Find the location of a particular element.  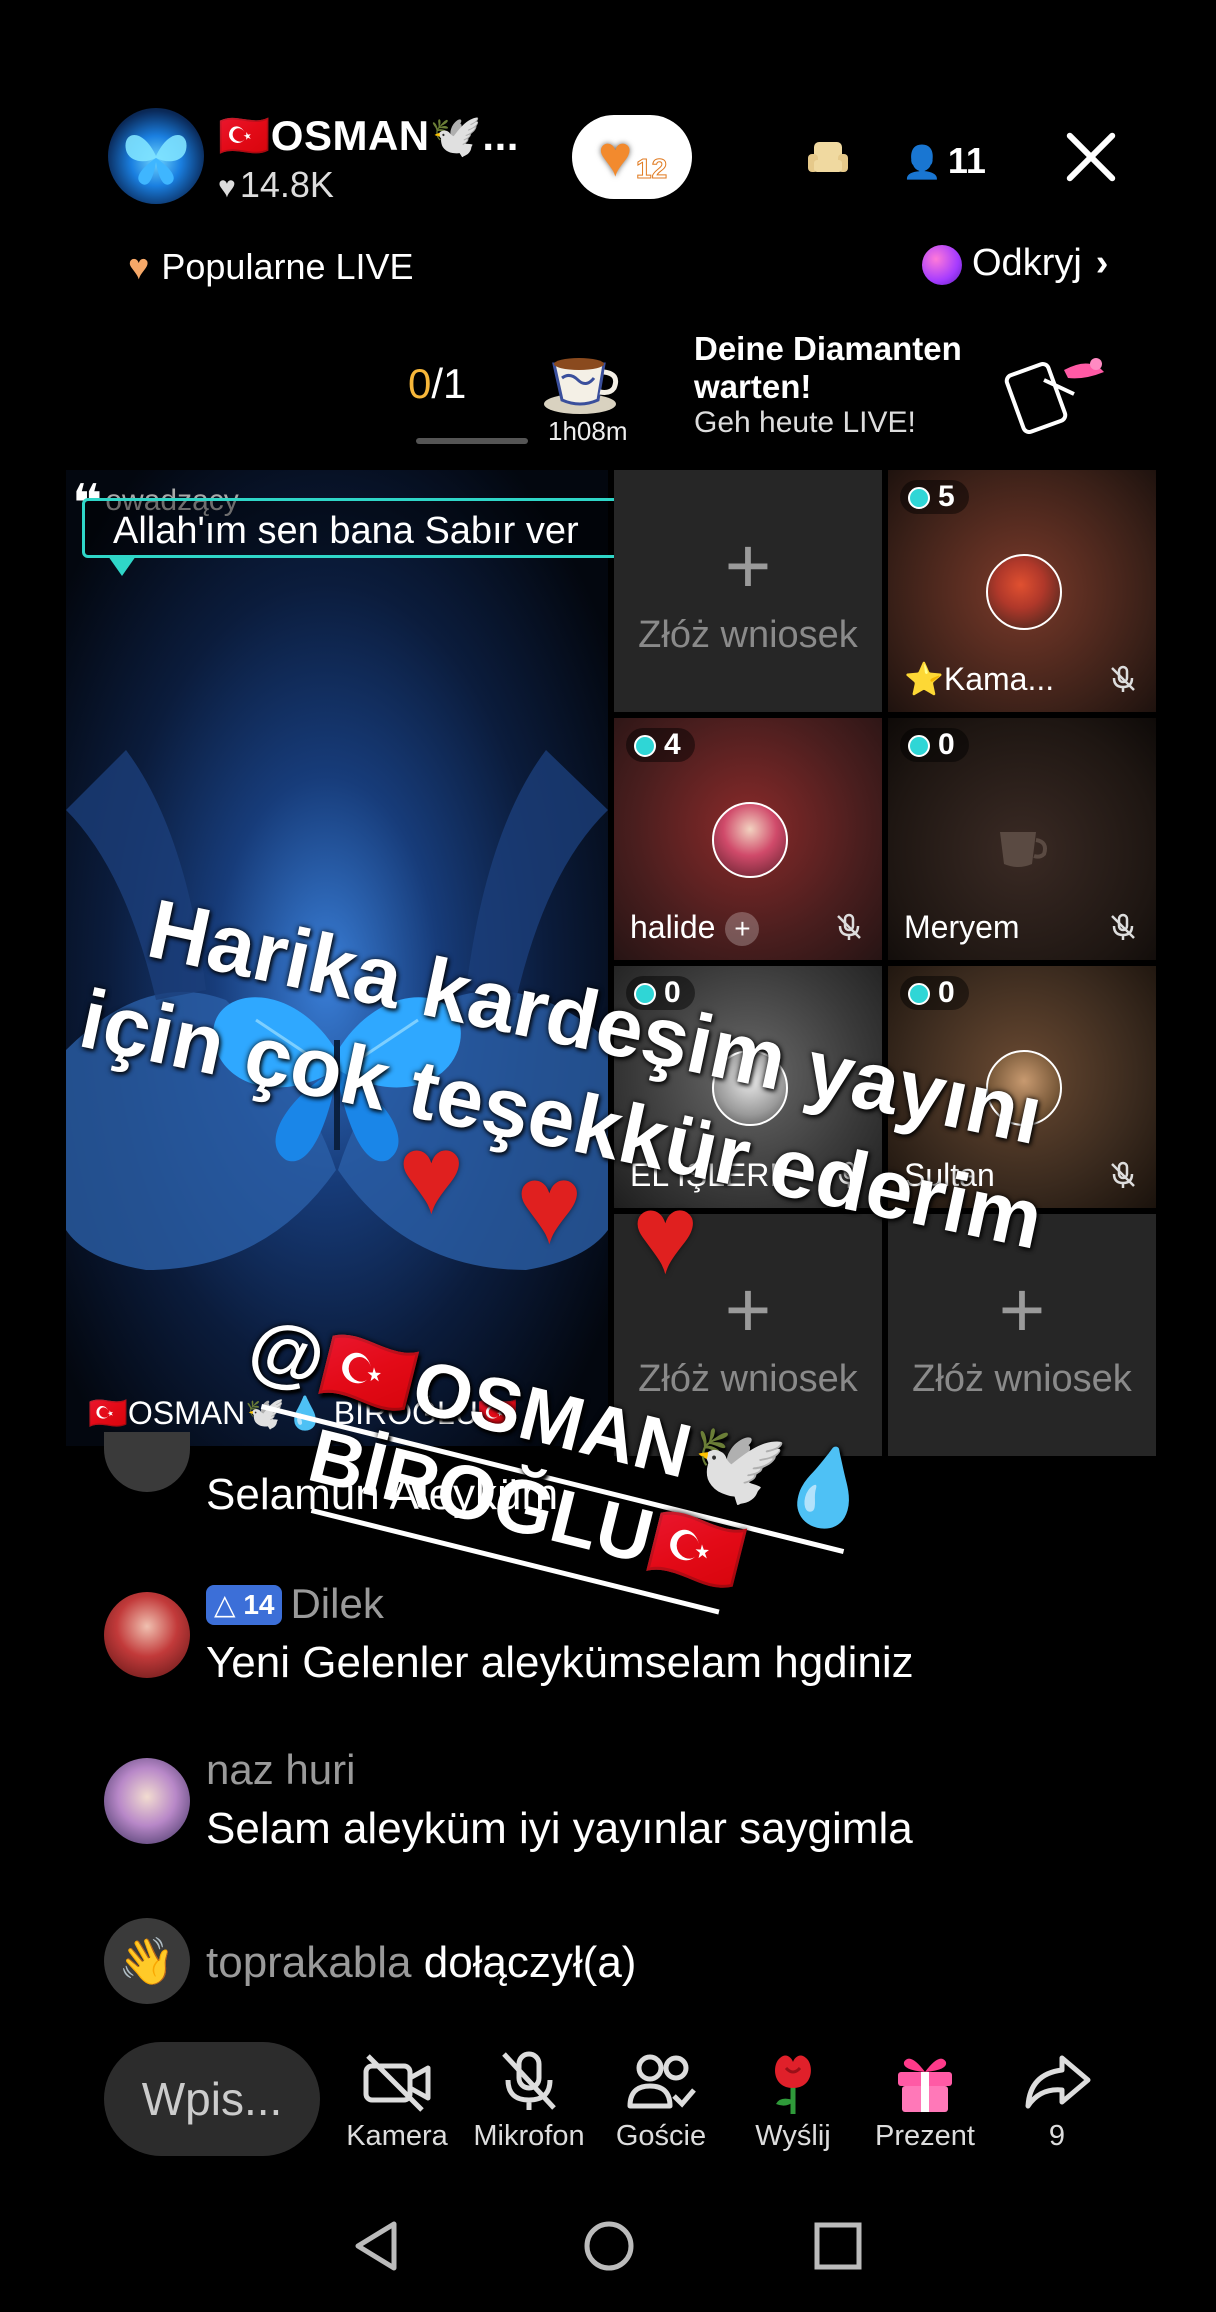

guest-tile: 4 halide + is located at coordinates (748, 839).